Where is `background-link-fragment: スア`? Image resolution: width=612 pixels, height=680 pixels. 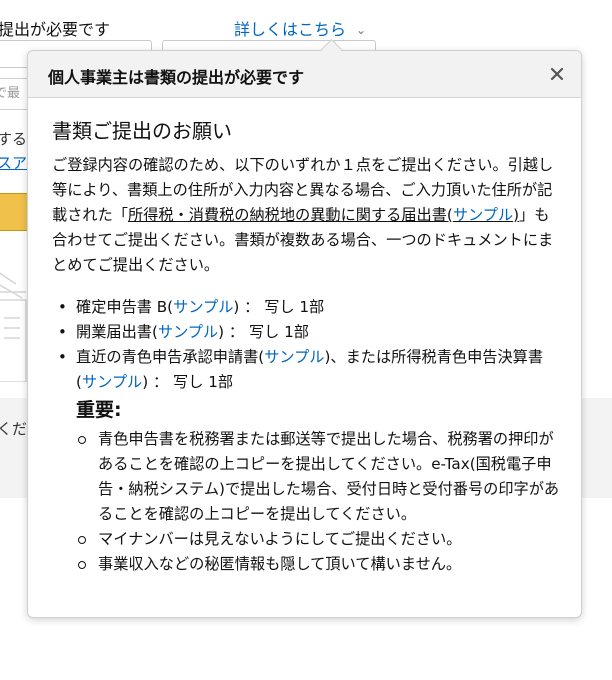
background-link-fragment: スア is located at coordinates (14, 162).